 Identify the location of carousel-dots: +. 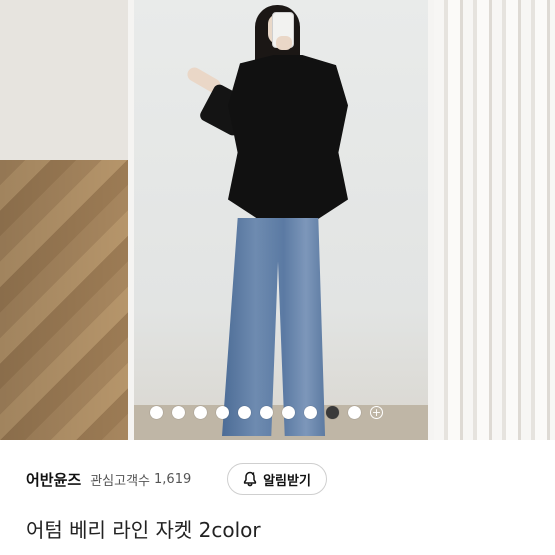
(266, 412).